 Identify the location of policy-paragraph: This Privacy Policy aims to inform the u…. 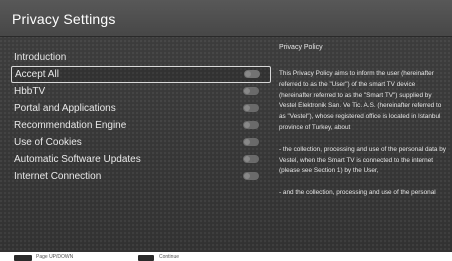
(360, 100).